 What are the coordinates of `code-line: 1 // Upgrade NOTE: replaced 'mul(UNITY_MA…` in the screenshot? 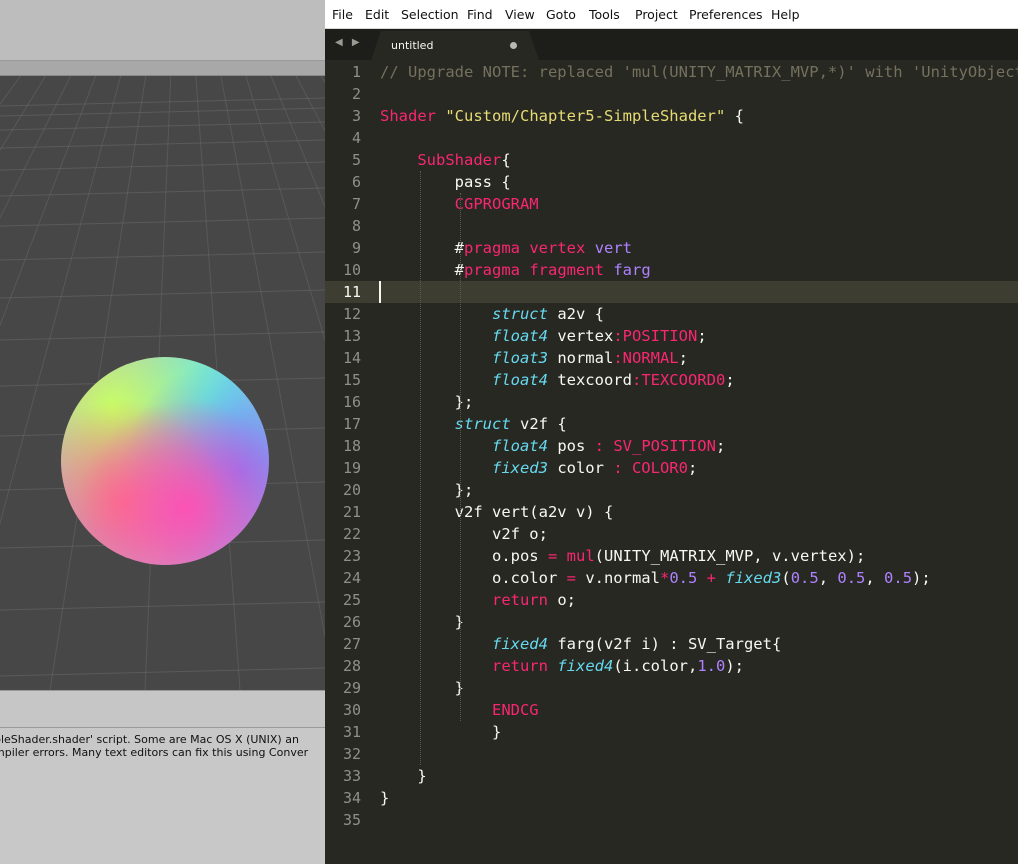 It's located at (671, 72).